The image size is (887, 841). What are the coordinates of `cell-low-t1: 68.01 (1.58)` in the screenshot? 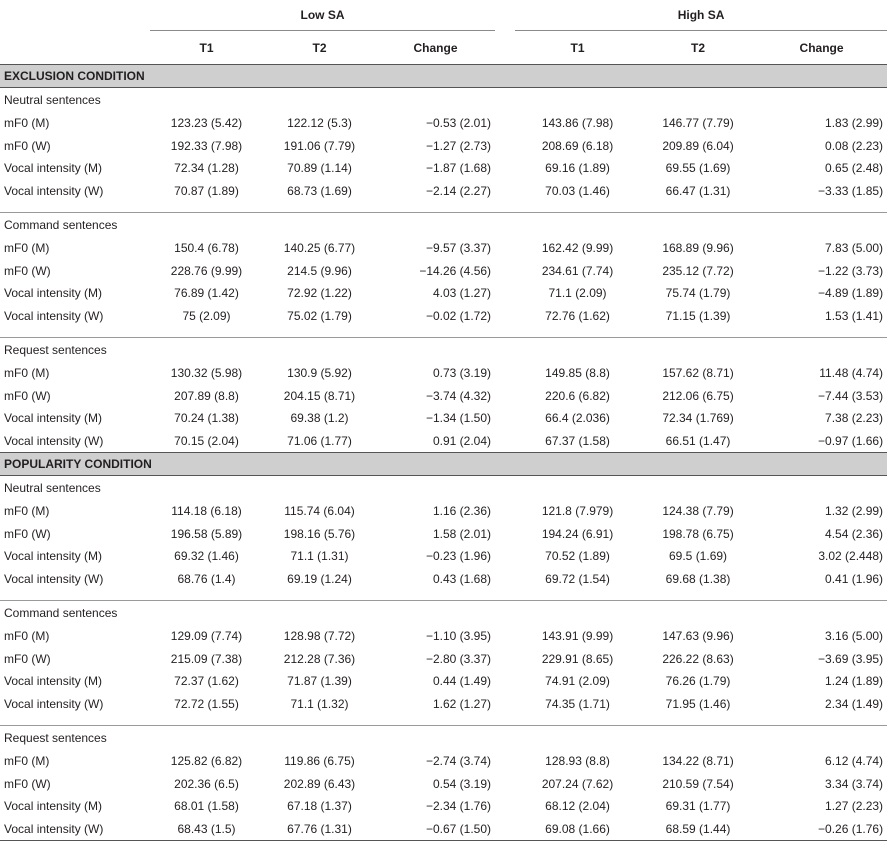 It's located at (206, 806).